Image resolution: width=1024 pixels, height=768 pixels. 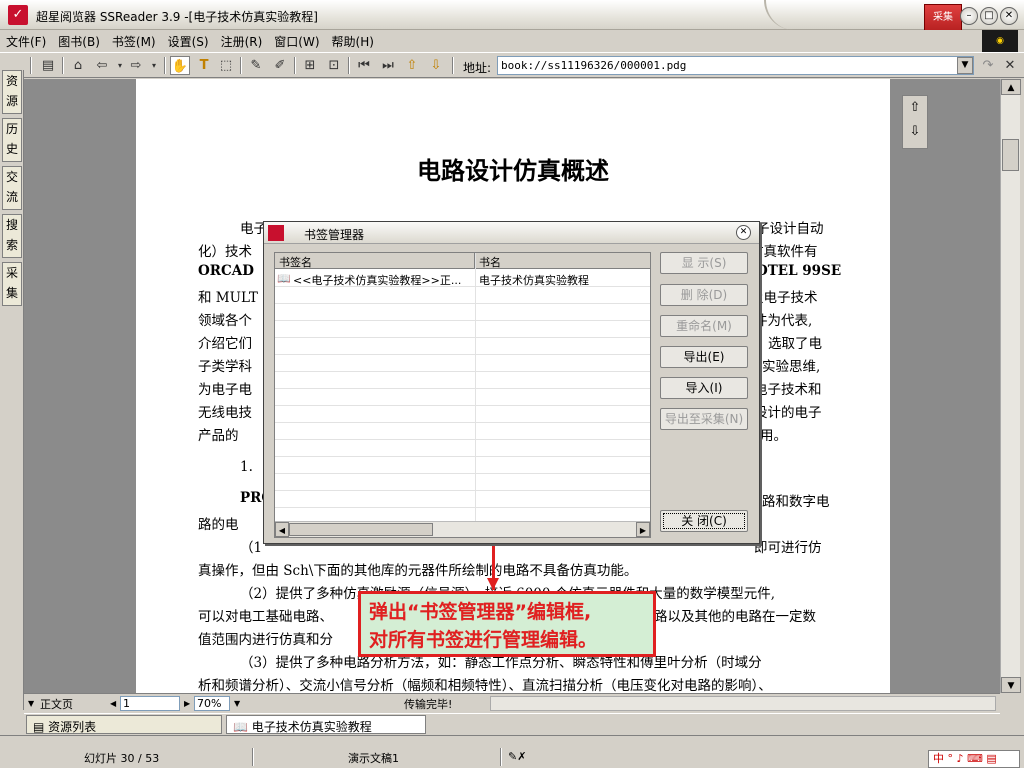 I want to click on zoom-fit-icon: ⊡, so click(x=334, y=65).